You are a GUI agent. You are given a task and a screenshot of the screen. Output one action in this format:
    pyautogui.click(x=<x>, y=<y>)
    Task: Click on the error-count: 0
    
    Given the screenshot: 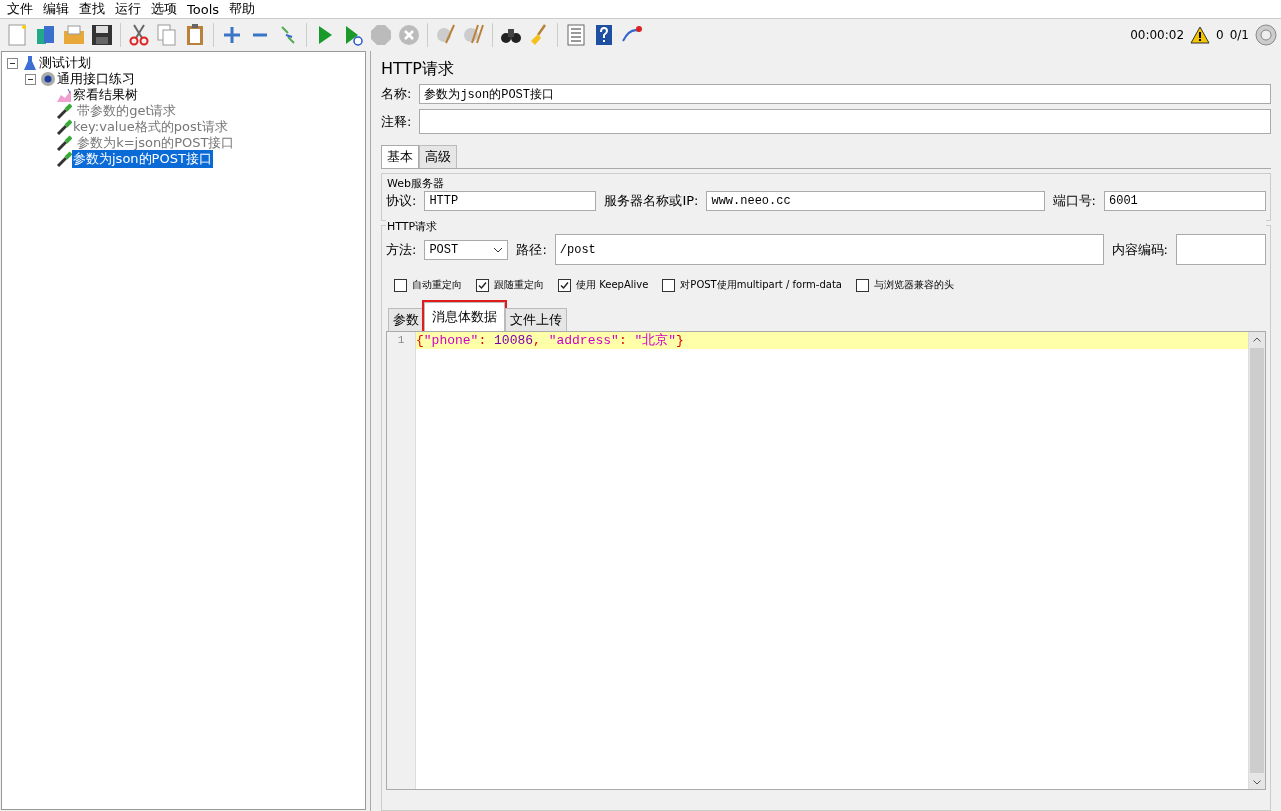 What is the action you would take?
    pyautogui.click(x=1220, y=35)
    